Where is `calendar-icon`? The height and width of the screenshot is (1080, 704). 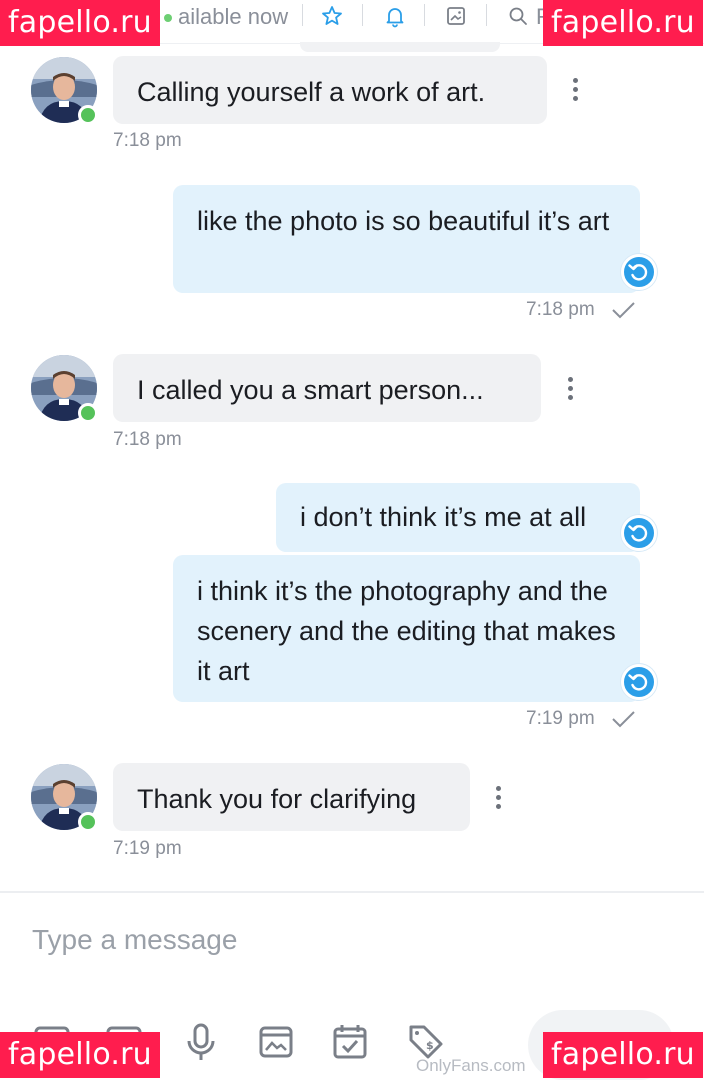
calendar-icon is located at coordinates (350, 1042).